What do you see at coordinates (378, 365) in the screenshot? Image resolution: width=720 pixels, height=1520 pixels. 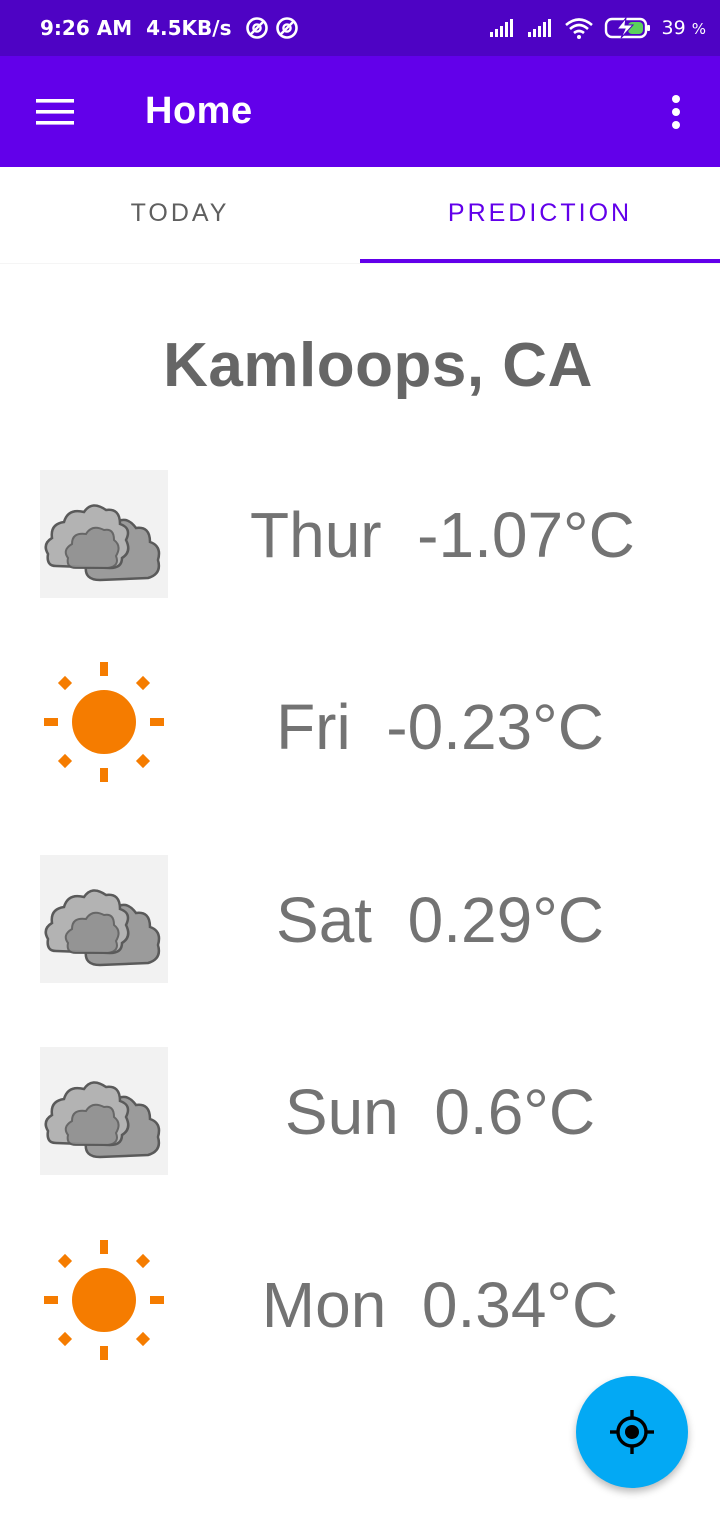 I see `location-title: Kamloops, CA` at bounding box center [378, 365].